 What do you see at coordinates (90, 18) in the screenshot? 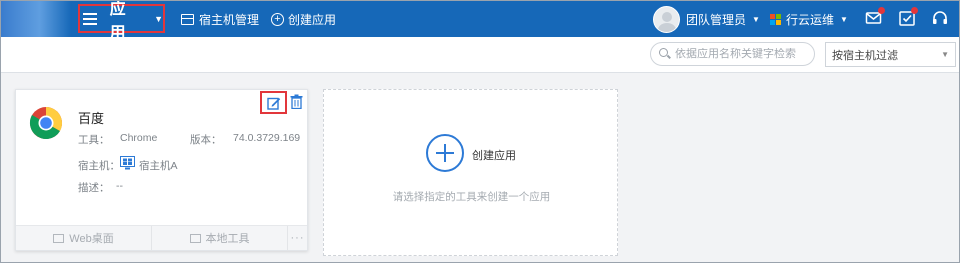
I see `menu-icon` at bounding box center [90, 18].